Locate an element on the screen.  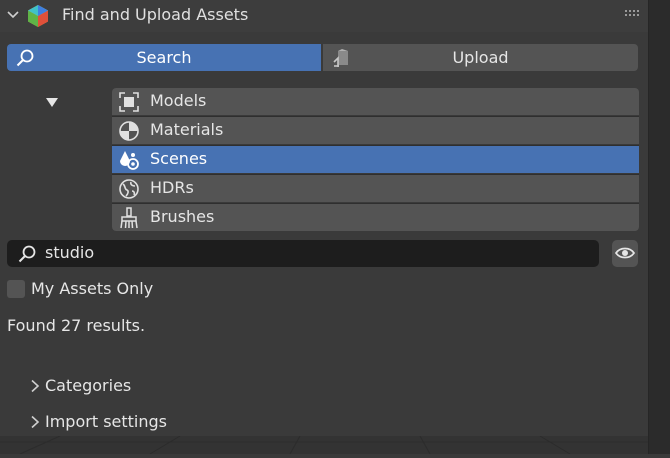
viewport-background is located at coordinates (324, 445).